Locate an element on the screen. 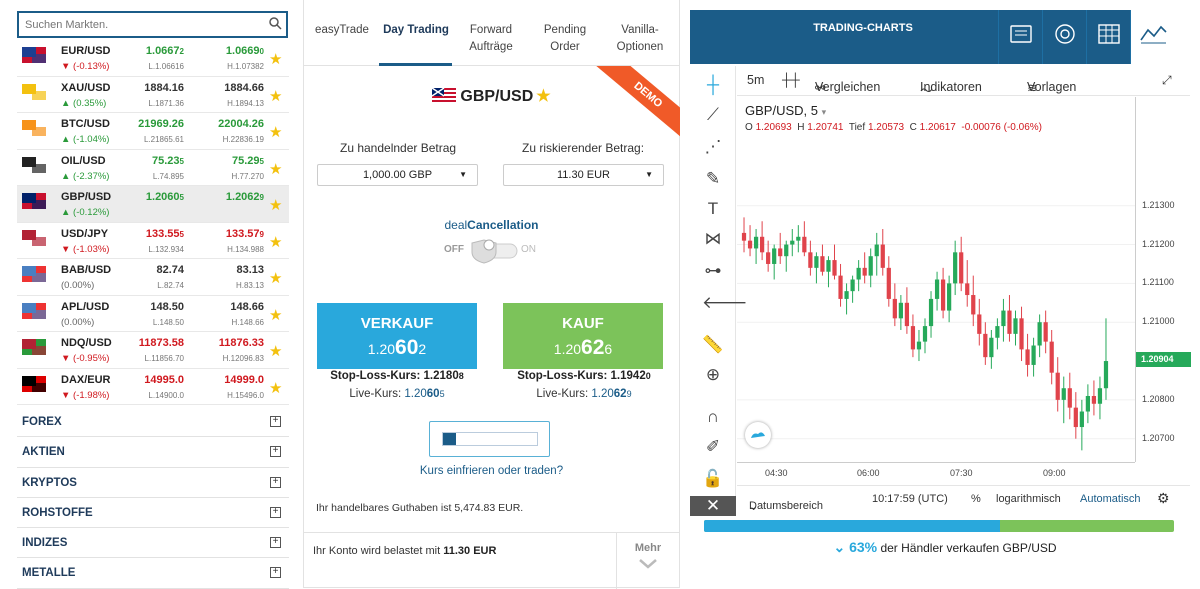 The width and height of the screenshot is (1200, 589). search-icon is located at coordinates (275, 23).